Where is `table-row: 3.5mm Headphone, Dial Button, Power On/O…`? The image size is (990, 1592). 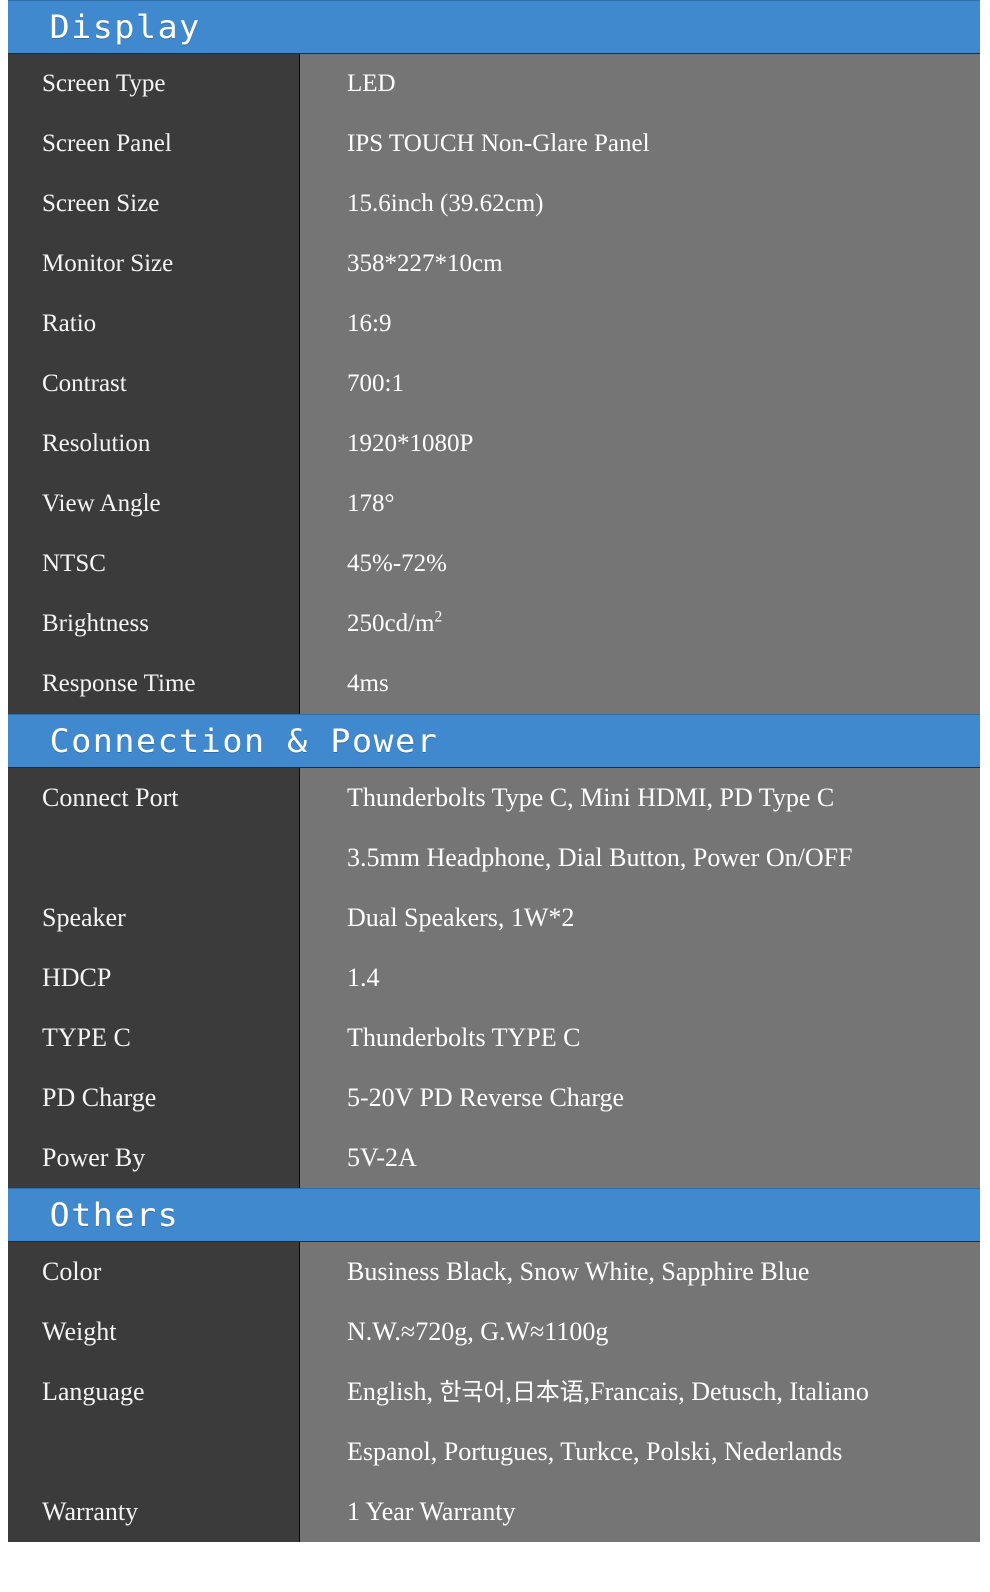
table-row: 3.5mm Headphone, Dial Button, Power On/O… is located at coordinates (640, 858).